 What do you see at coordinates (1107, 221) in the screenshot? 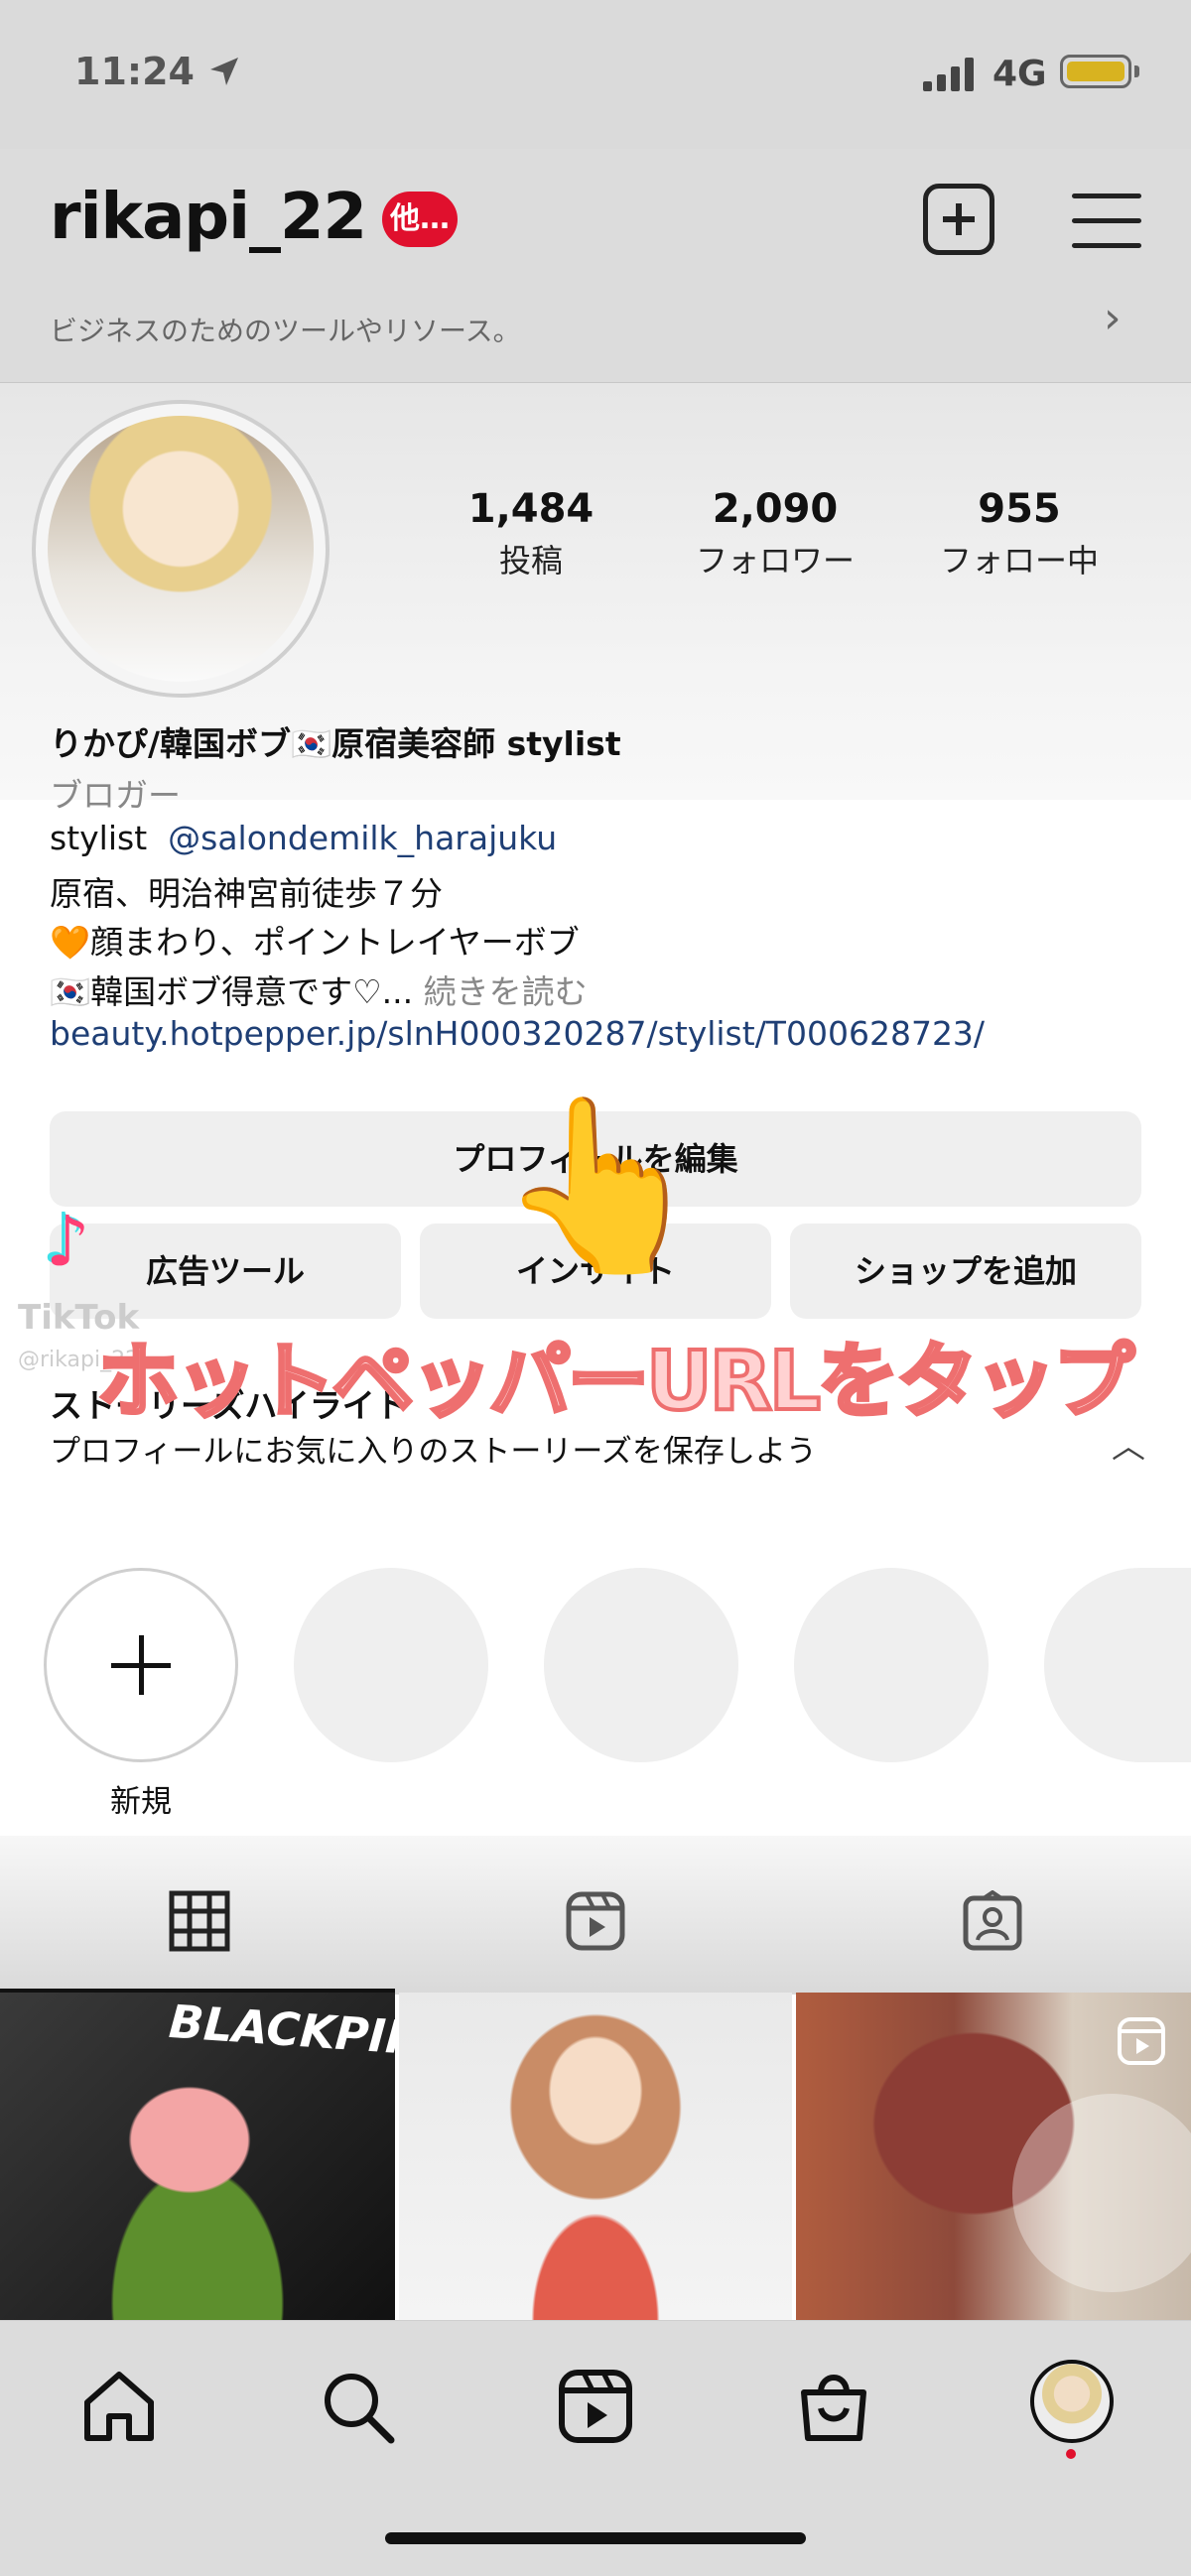
I see `hamburger-menu-icon` at bounding box center [1107, 221].